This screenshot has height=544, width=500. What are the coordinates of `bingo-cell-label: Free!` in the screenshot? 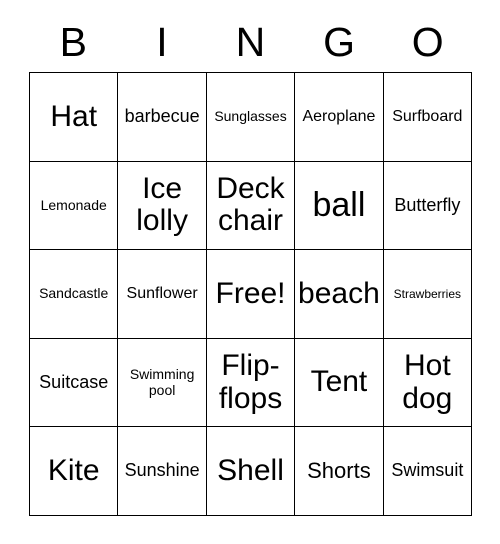 It's located at (250, 293).